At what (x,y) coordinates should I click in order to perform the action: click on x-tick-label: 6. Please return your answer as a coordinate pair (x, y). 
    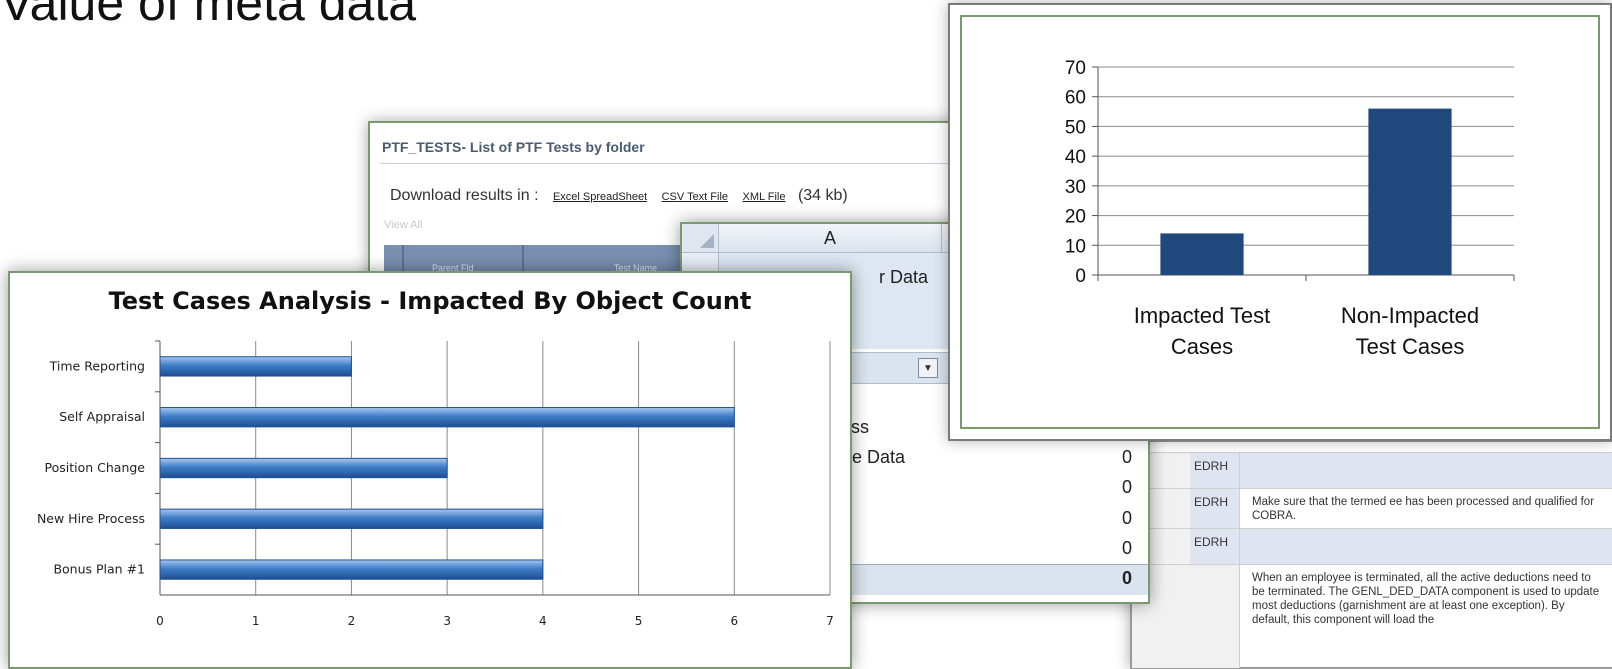
    Looking at the image, I should click on (734, 621).